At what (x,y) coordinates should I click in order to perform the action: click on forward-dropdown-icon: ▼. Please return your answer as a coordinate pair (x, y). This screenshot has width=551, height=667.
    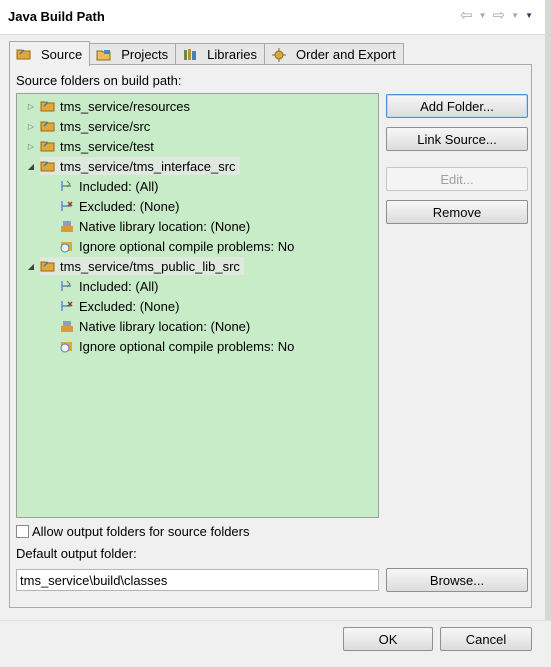
    Looking at the image, I should click on (515, 16).